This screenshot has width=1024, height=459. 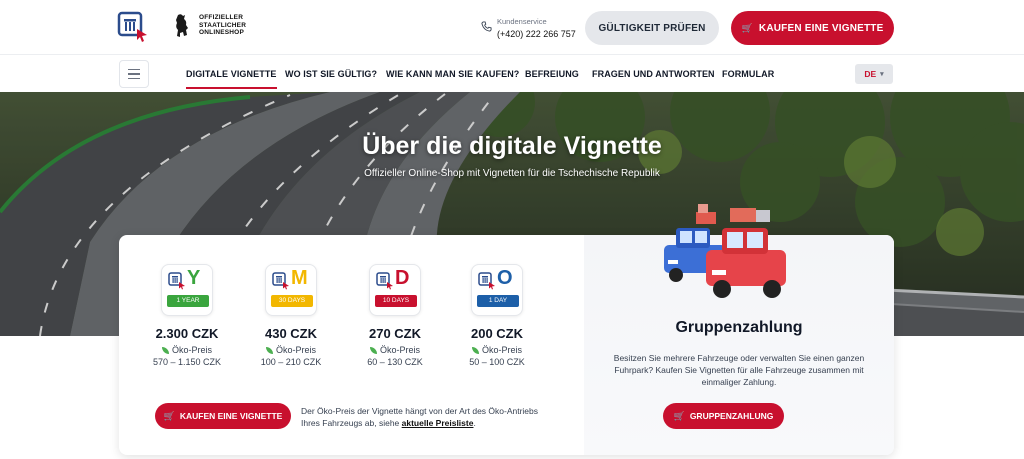 What do you see at coordinates (505, 278) in the screenshot?
I see `vignette-letter: O` at bounding box center [505, 278].